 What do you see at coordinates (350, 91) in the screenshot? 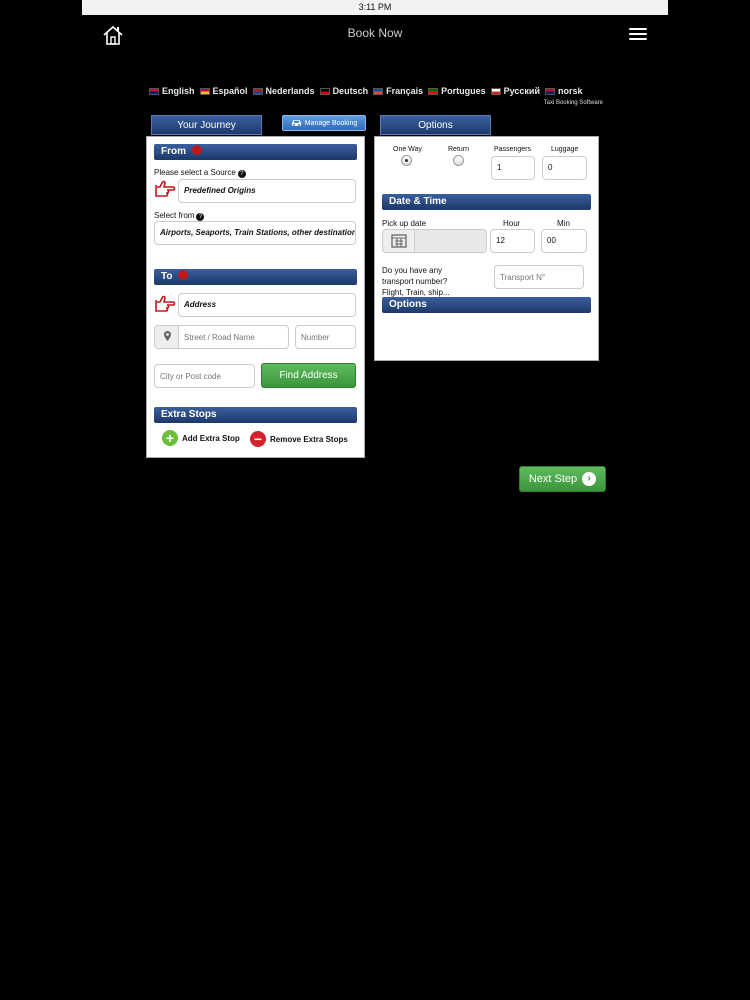
I see `language-label: Deutsch` at bounding box center [350, 91].